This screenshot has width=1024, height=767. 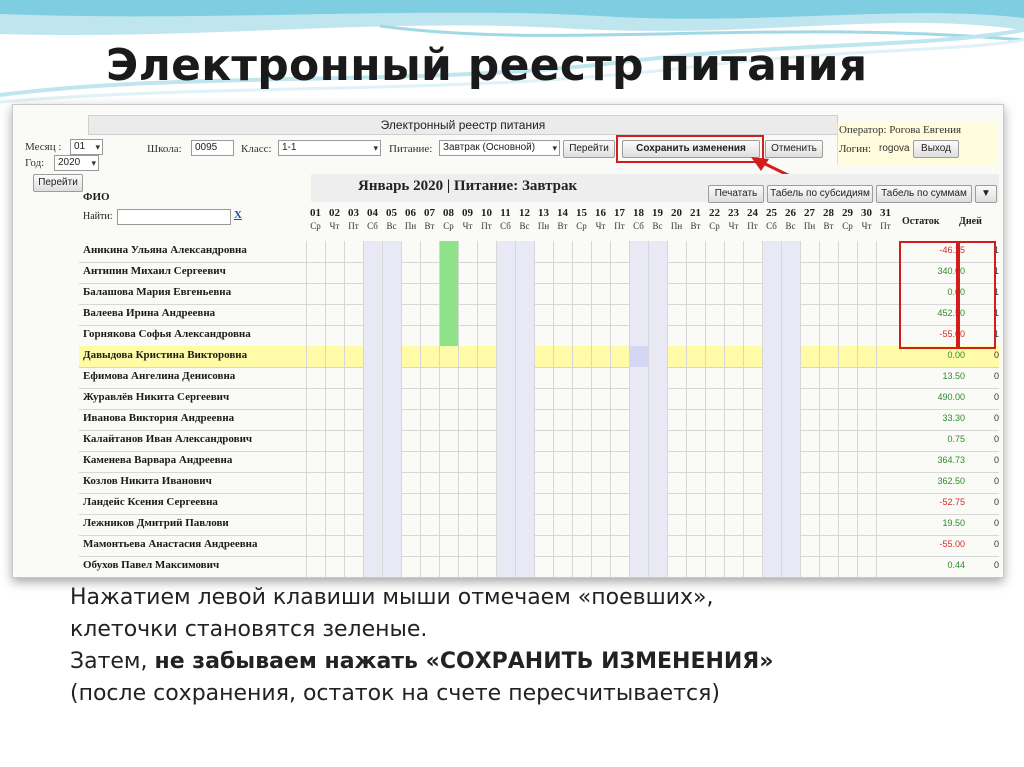 I want to click on go-button-left: Перейти, so click(x=58, y=183).